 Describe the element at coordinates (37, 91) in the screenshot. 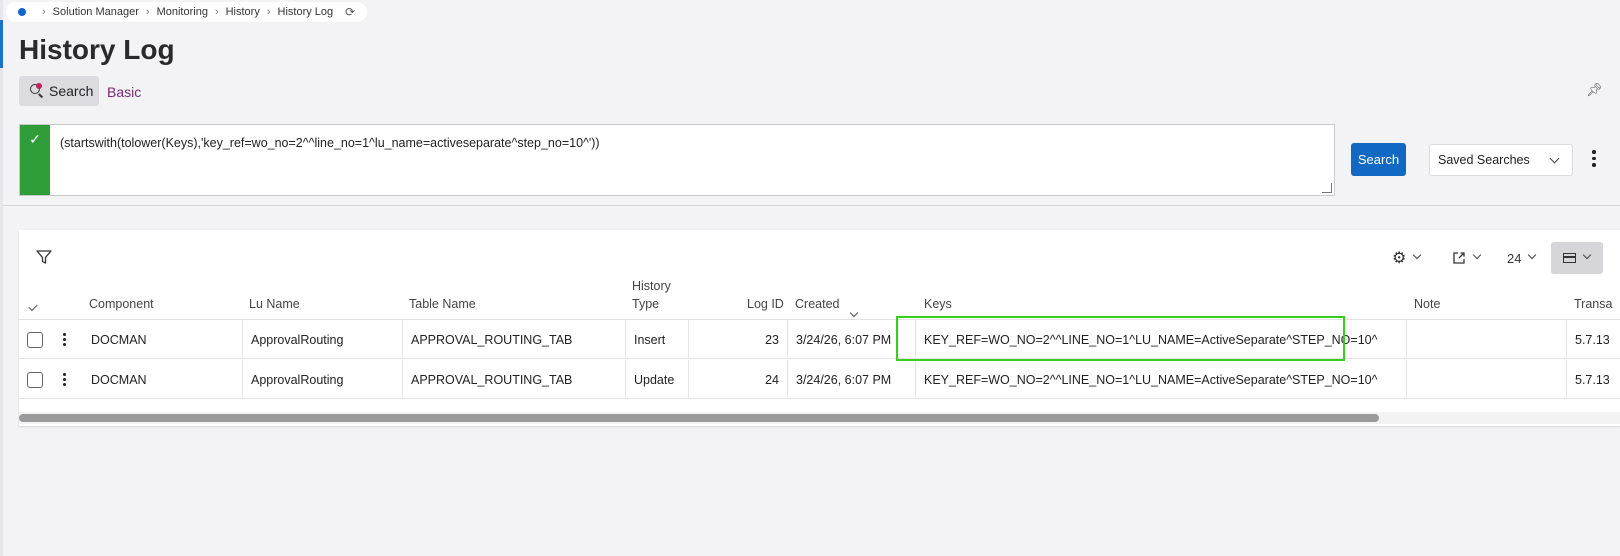

I see `search-icon` at that location.